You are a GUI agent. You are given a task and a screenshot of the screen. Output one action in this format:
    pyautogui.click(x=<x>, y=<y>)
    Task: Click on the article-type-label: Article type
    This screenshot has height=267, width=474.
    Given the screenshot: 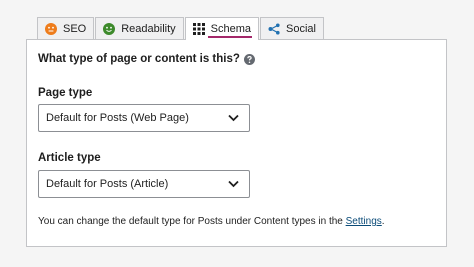 What is the action you would take?
    pyautogui.click(x=69, y=158)
    